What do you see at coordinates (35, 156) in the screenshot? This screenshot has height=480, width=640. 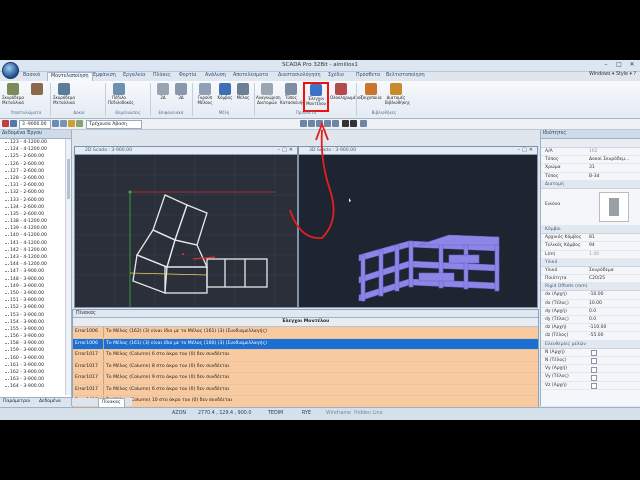 I see `tree-item: 125 - 2-600.00` at bounding box center [35, 156].